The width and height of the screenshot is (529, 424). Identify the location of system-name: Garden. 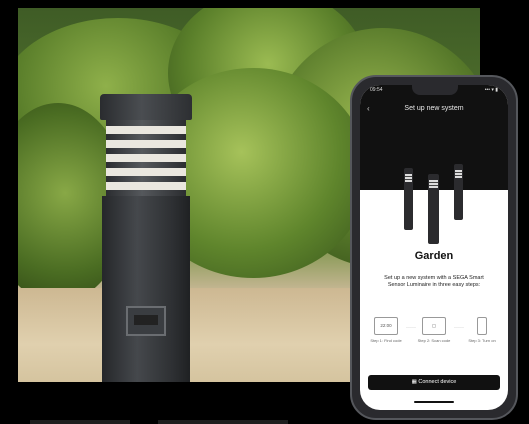
(434, 256).